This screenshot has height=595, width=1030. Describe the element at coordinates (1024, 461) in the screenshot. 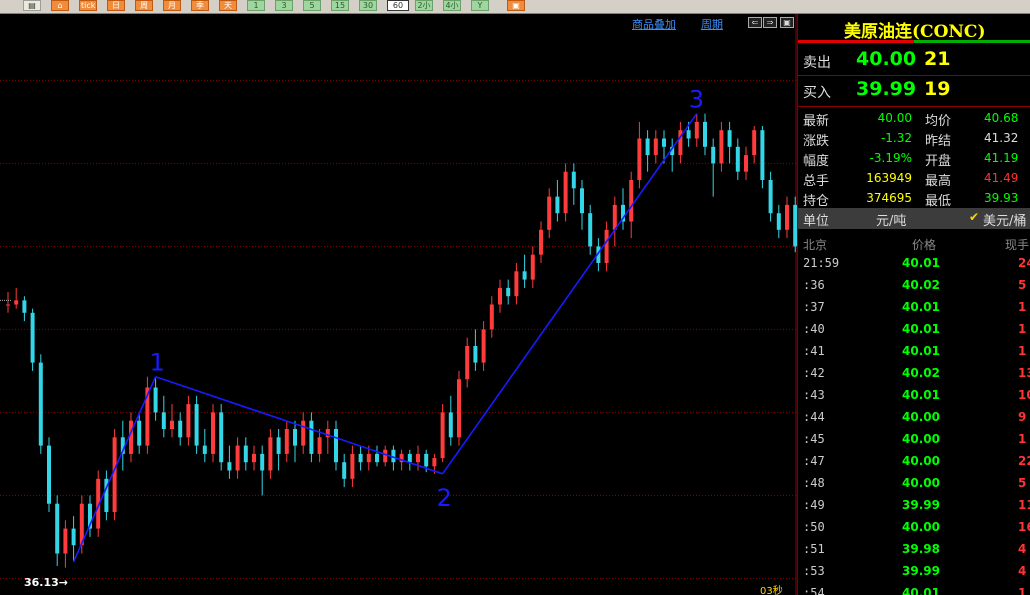

I see `tick-volume: 22` at that location.